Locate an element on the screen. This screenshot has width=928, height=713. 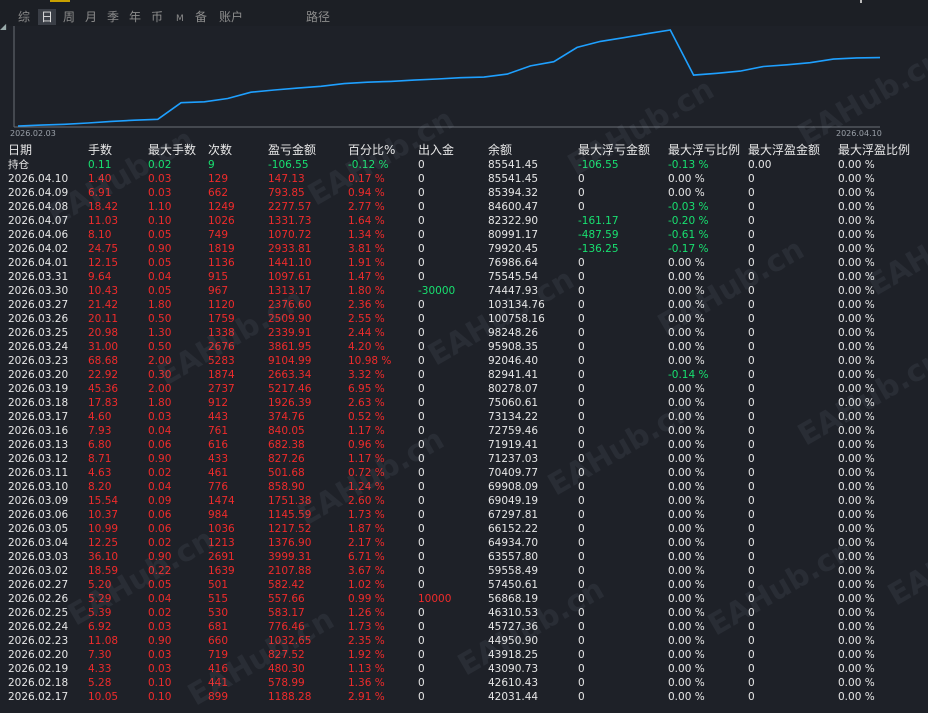
cell-max-lots: 0.02 is located at coordinates (160, 613).